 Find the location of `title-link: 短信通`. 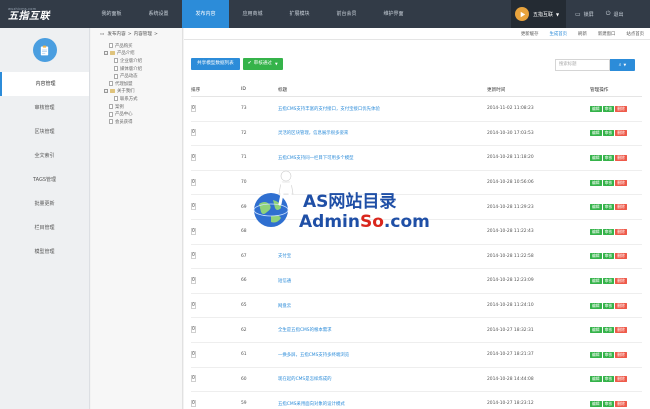

title-link: 短信通 is located at coordinates (284, 281).